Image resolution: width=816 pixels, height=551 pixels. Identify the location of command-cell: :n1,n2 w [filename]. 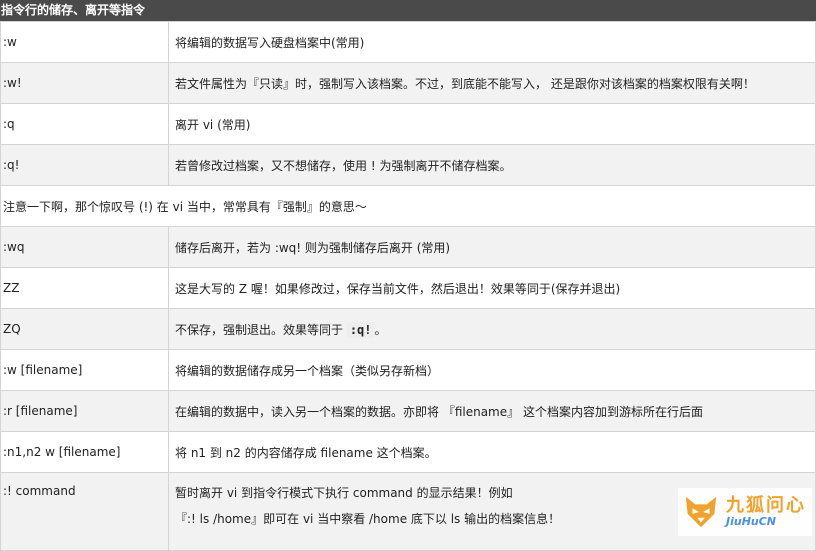
(84, 452).